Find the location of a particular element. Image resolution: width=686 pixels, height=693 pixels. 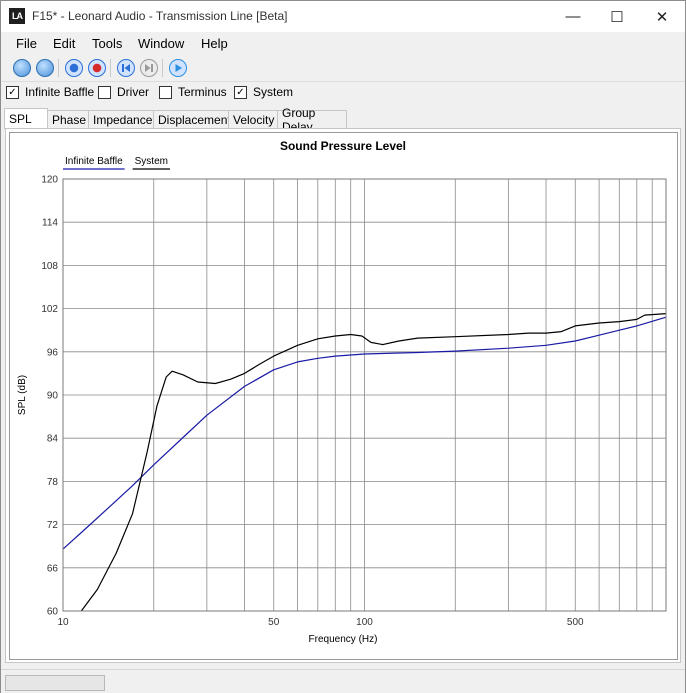

tab-velocity-label: Velocity is located at coordinates (254, 119).